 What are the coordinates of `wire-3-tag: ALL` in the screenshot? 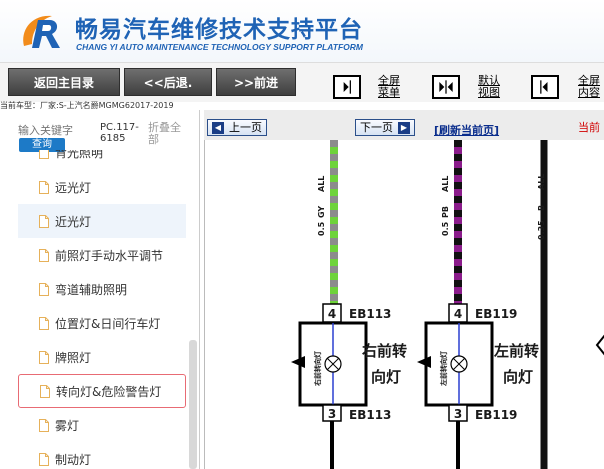 It's located at (541, 182).